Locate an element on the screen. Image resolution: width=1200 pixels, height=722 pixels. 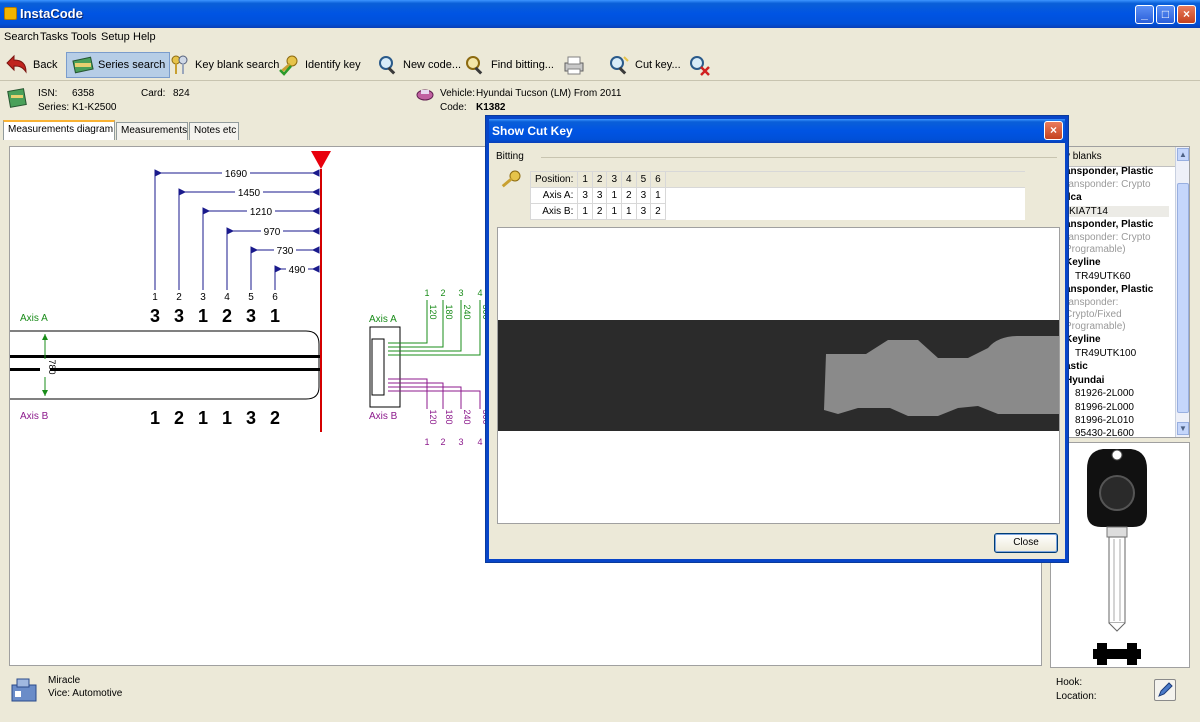
card-value: 824 is located at coordinates (181, 93).